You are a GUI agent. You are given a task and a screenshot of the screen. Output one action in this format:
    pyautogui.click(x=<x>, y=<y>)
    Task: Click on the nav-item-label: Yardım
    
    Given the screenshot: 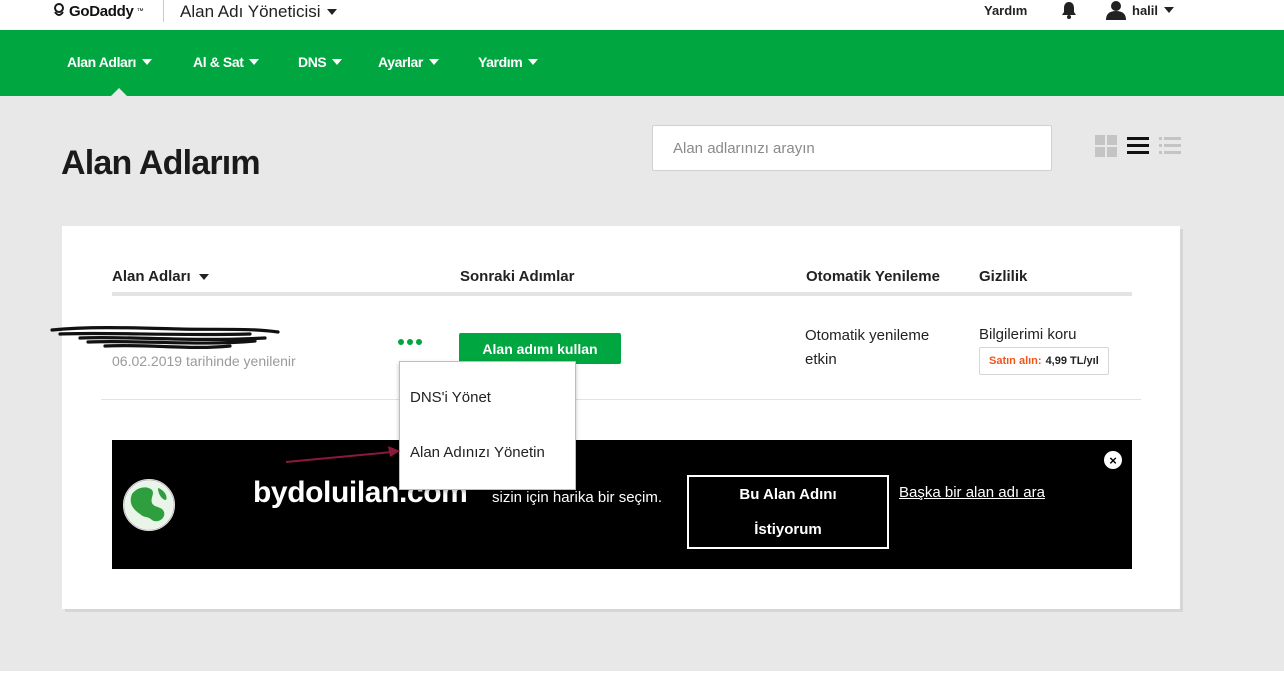 What is the action you would take?
    pyautogui.click(x=500, y=62)
    